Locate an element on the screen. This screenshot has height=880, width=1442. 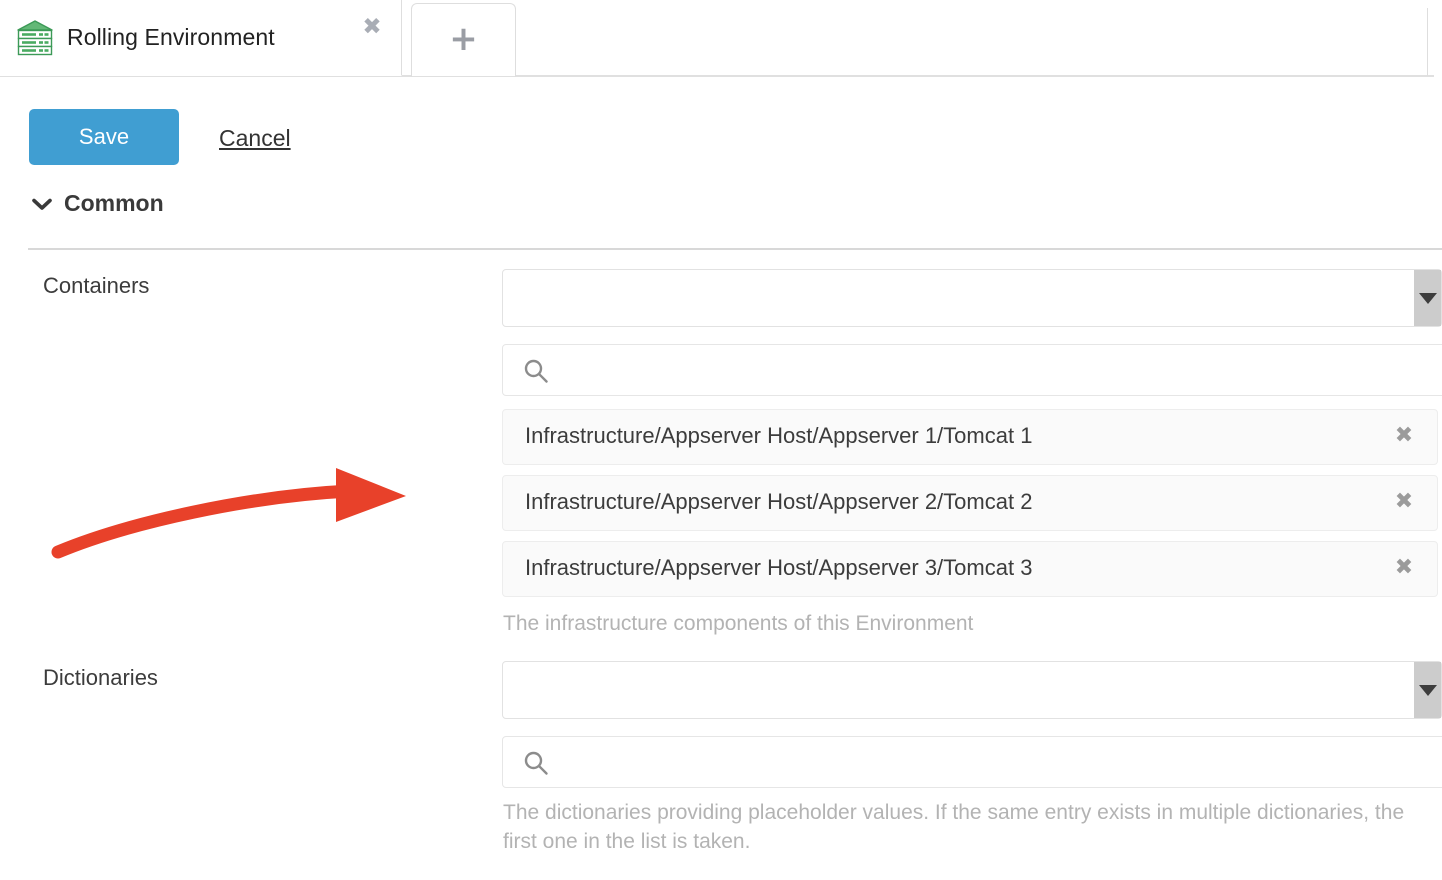
section-header-common: Common is located at coordinates (96, 203).